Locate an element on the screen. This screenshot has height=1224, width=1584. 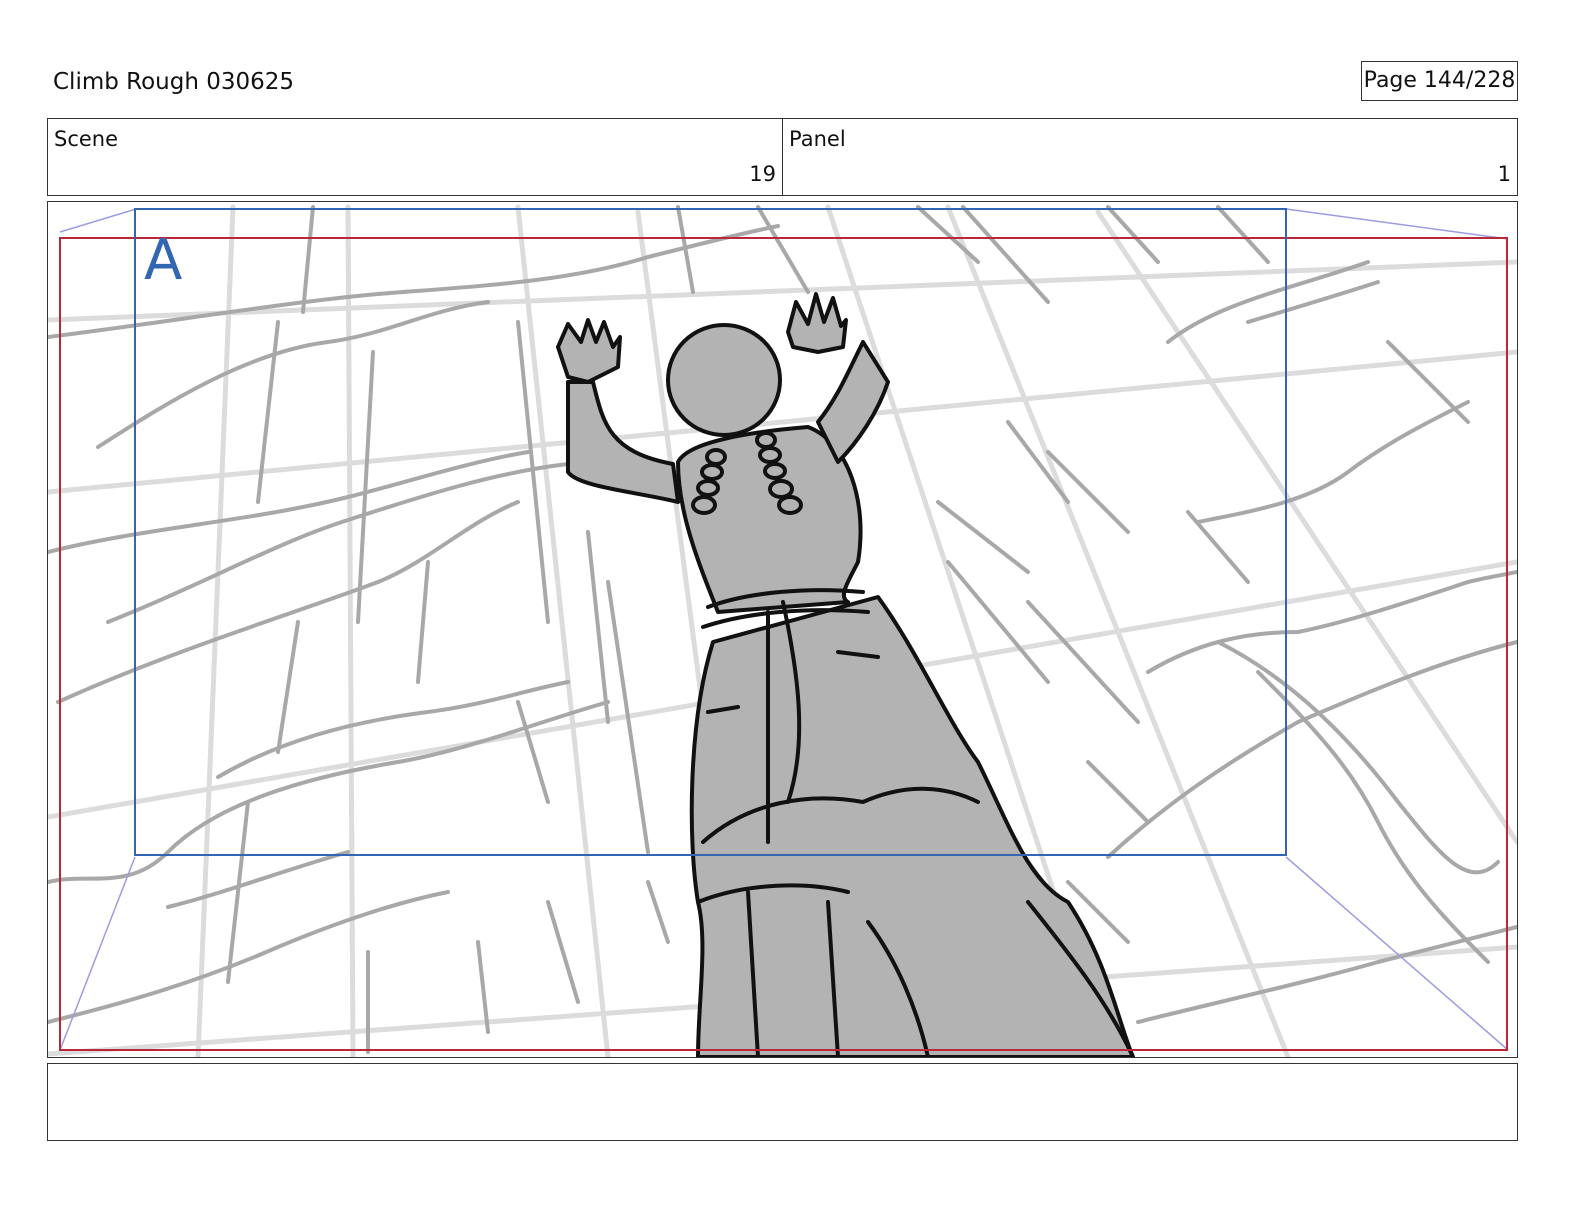
document-title: Climb Rough 030625 is located at coordinates (174, 82).